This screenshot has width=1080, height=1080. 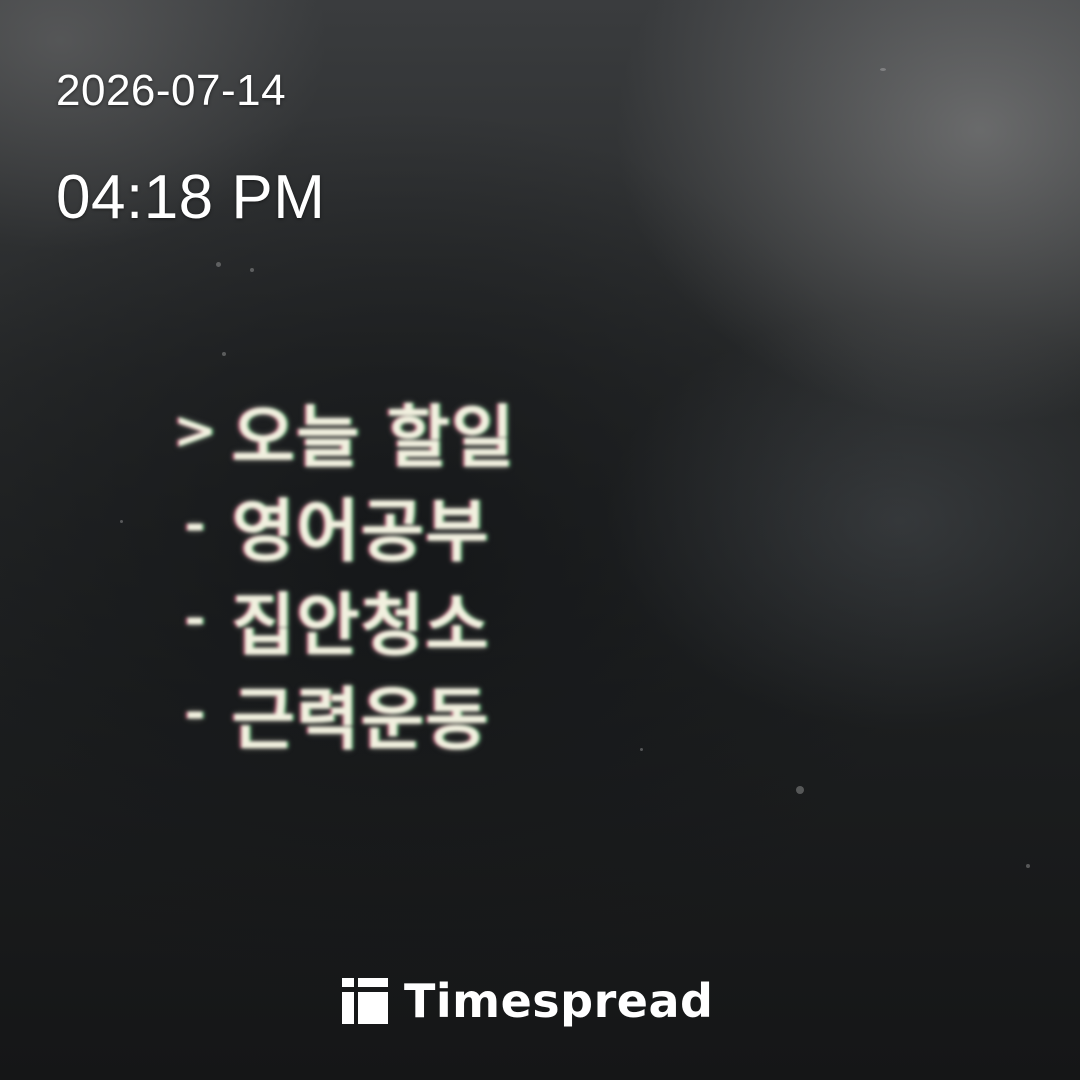 I want to click on time-stamp: 04:18 PM, so click(x=191, y=197).